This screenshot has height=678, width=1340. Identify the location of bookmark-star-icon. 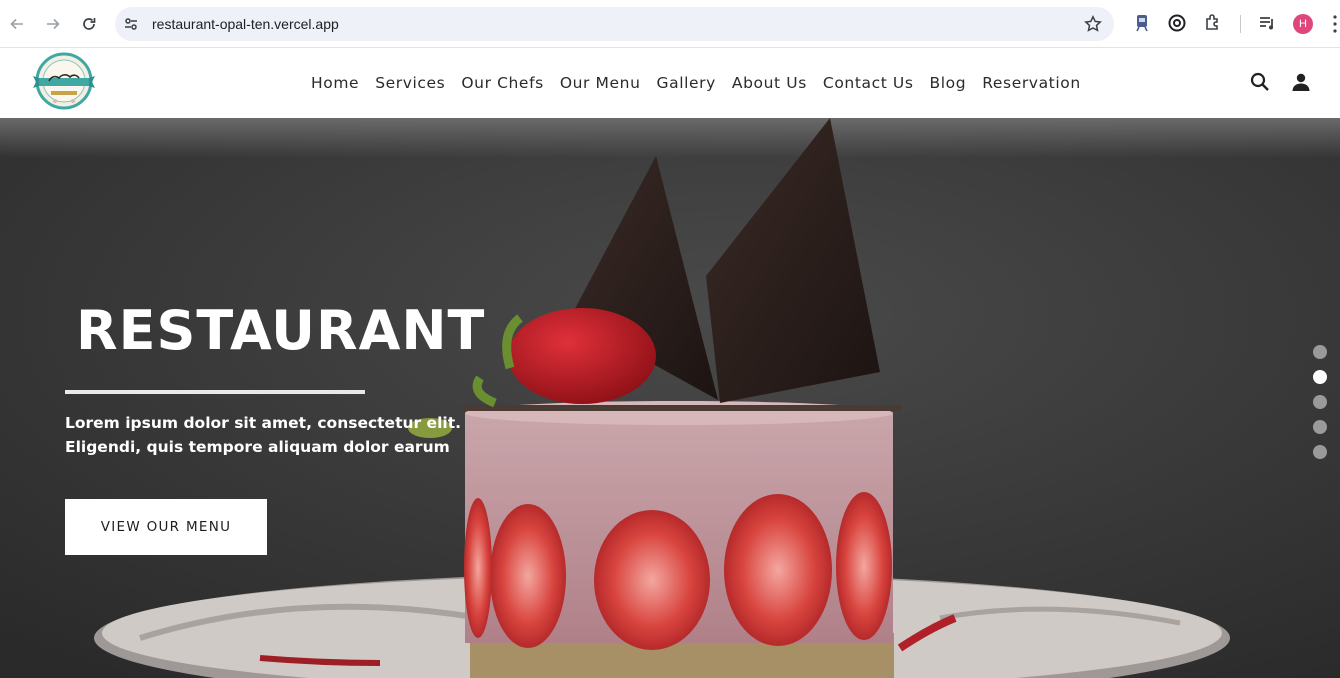
(1093, 24).